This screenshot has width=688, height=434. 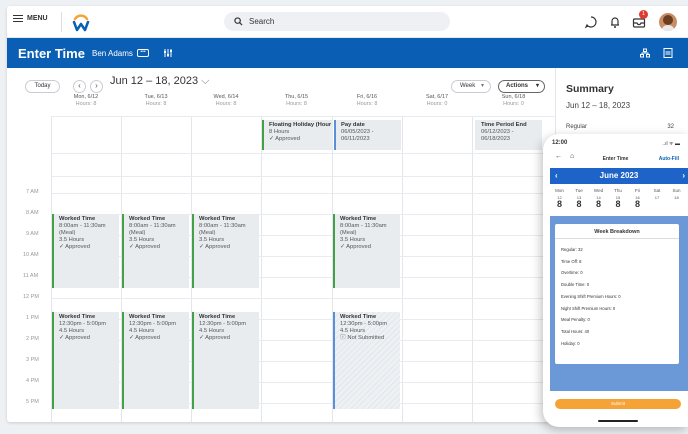 I want to click on hamburger-icon, so click(x=18, y=18).